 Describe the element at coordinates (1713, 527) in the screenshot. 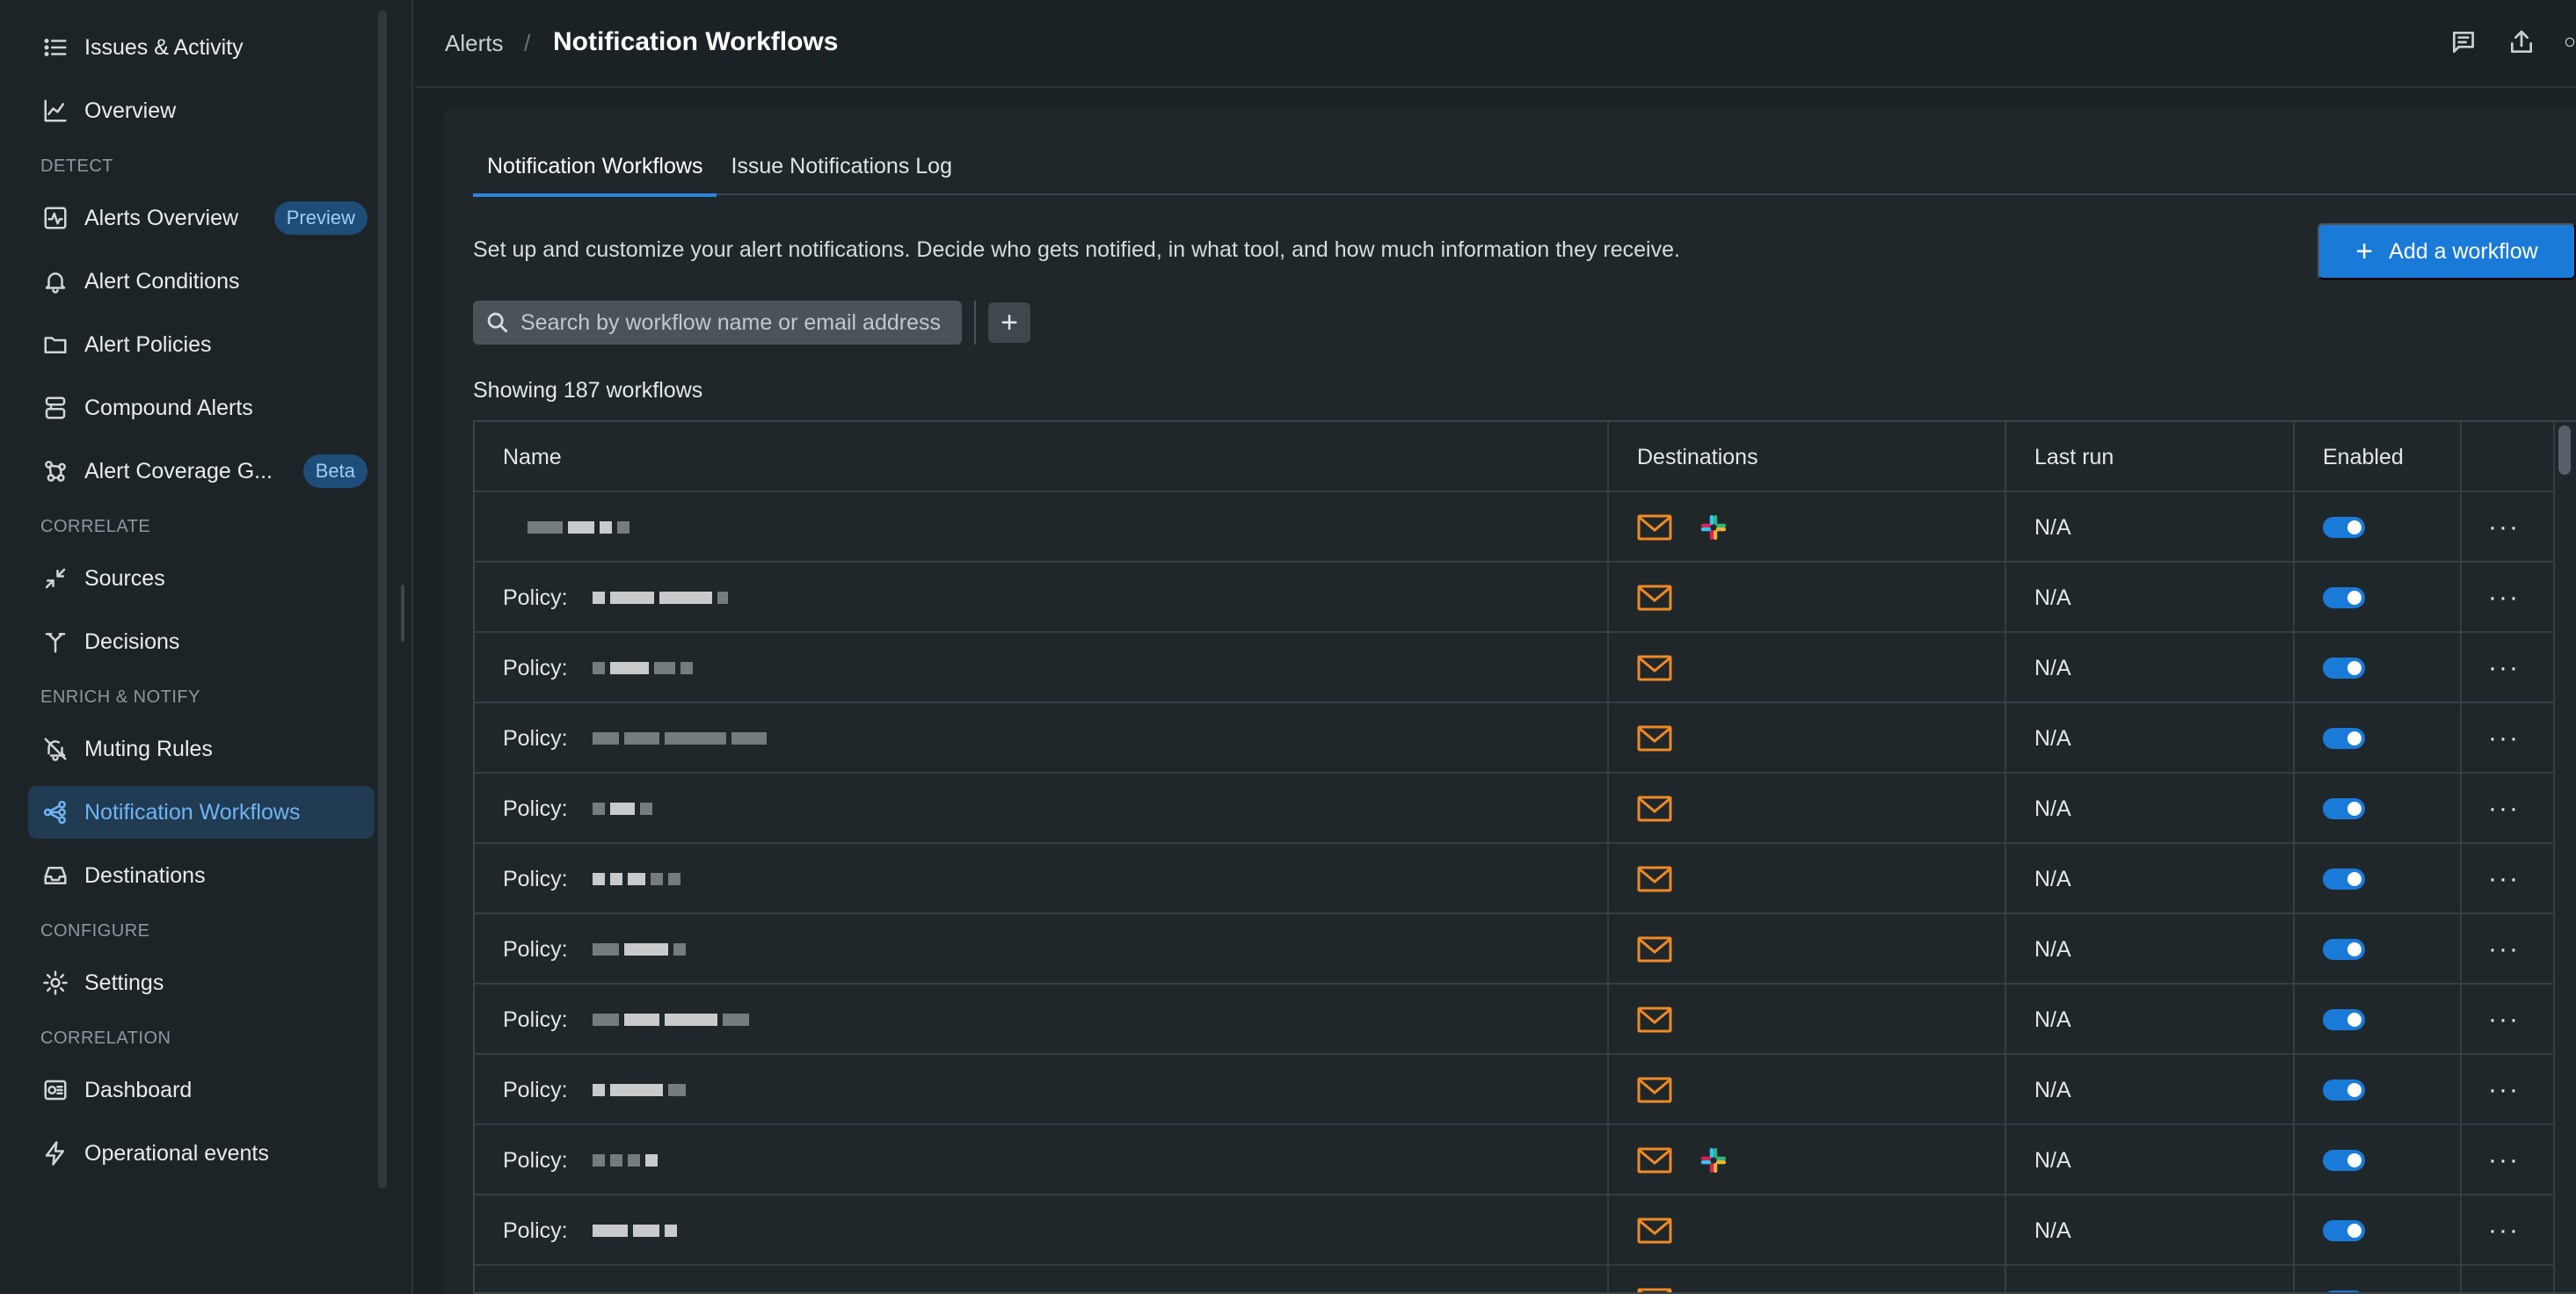

I see `slack-icon` at that location.